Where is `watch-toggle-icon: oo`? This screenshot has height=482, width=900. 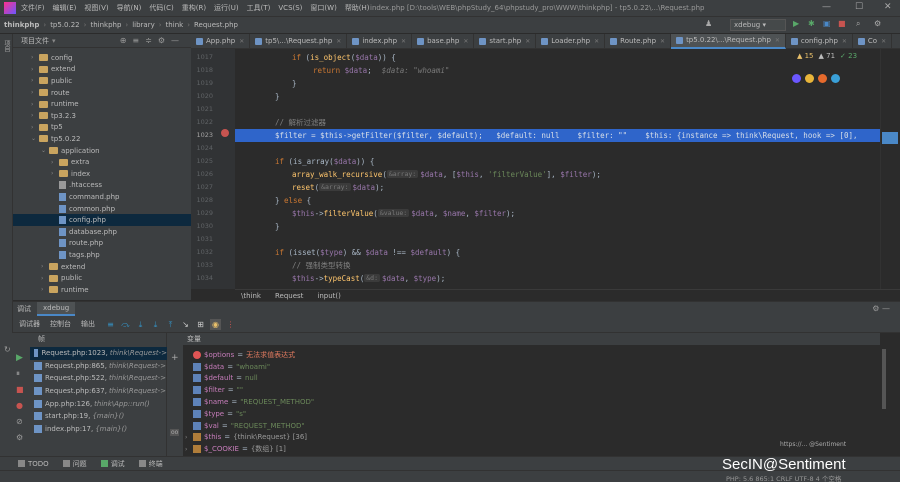 watch-toggle-icon: oo is located at coordinates (175, 432).